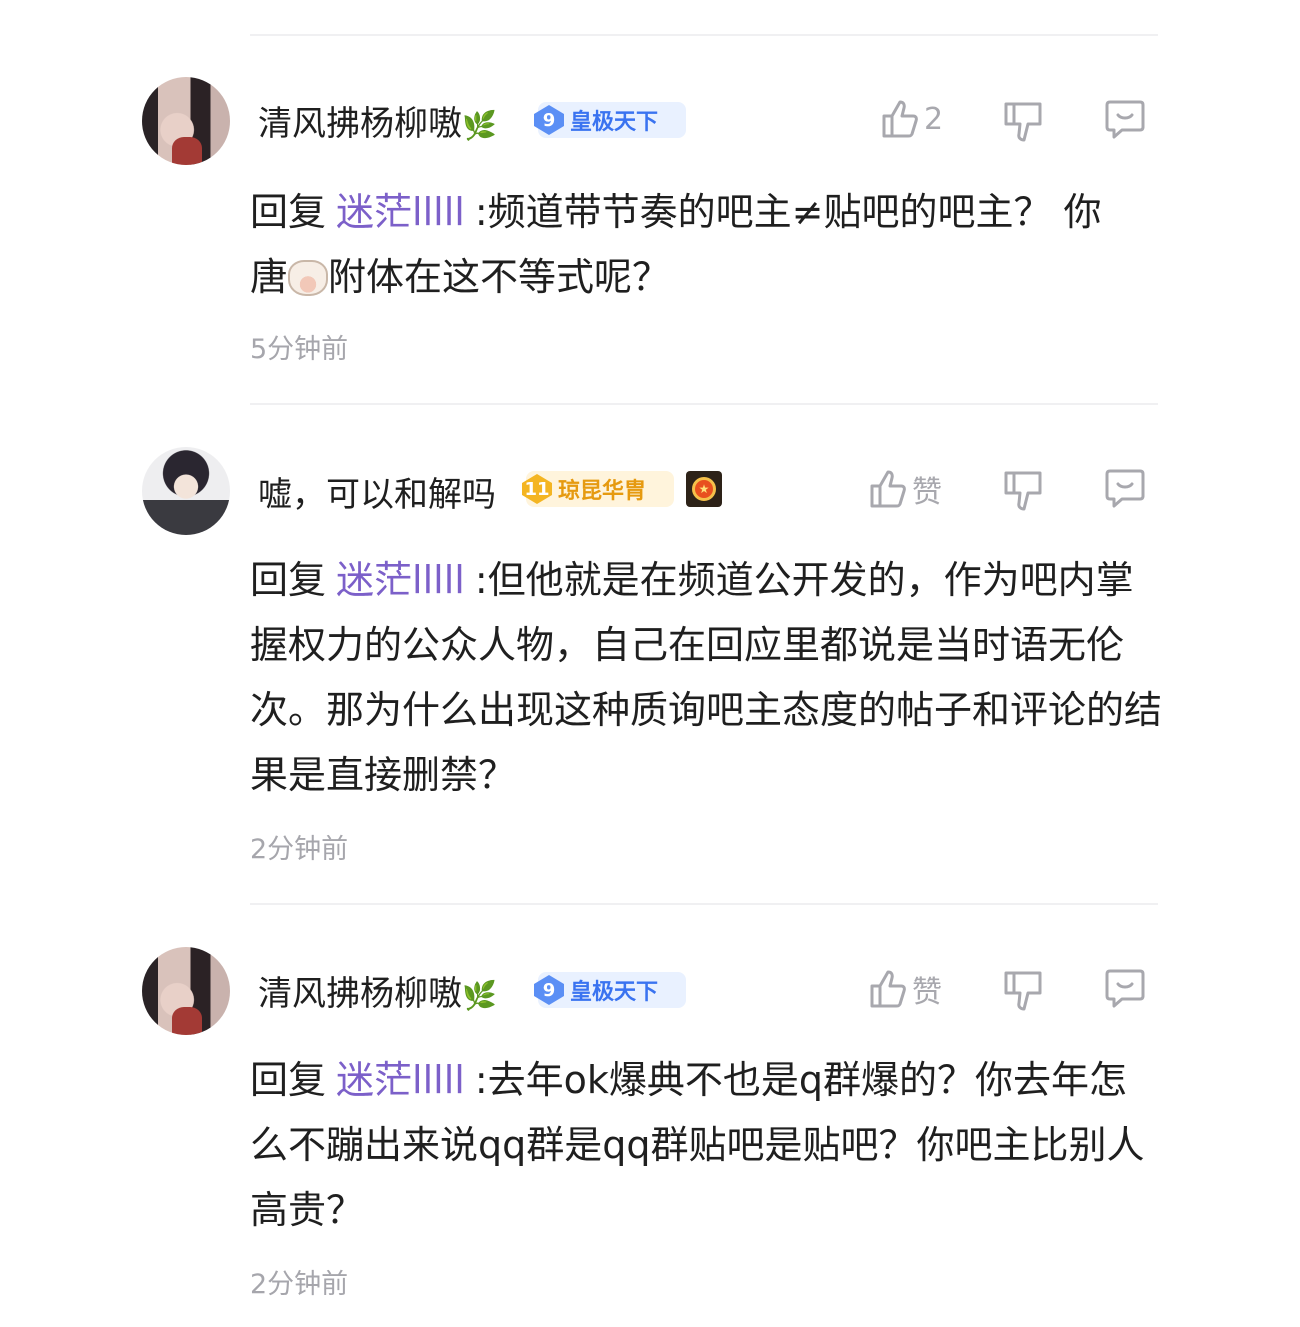 This screenshot has width=1300, height=1327. I want to click on like-button: 2, so click(911, 119).